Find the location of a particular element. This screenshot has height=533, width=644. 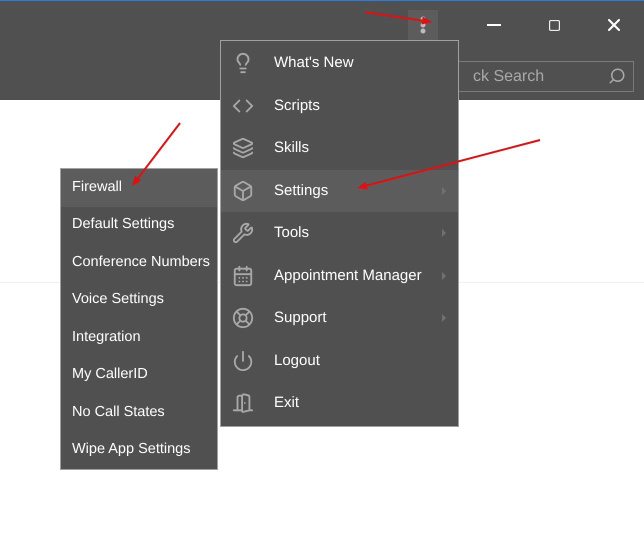

submenu-item: Default Settings is located at coordinates (139, 225).